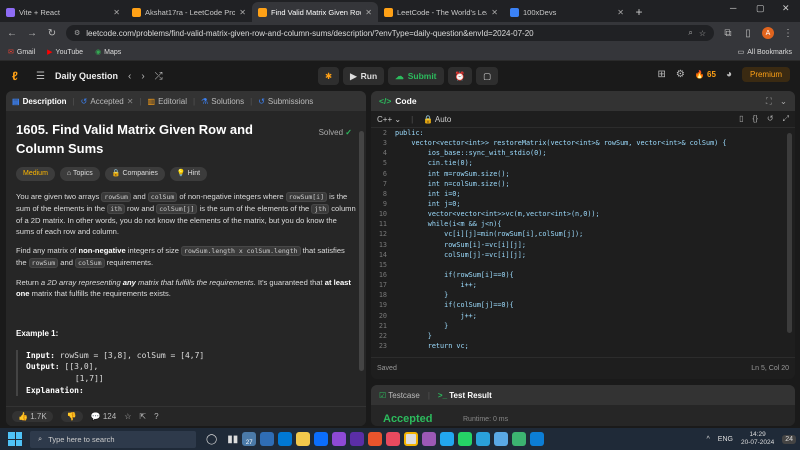 Image resolution: width=800 pixels, height=450 pixels. I want to click on whatsapp-icon, so click(465, 439).